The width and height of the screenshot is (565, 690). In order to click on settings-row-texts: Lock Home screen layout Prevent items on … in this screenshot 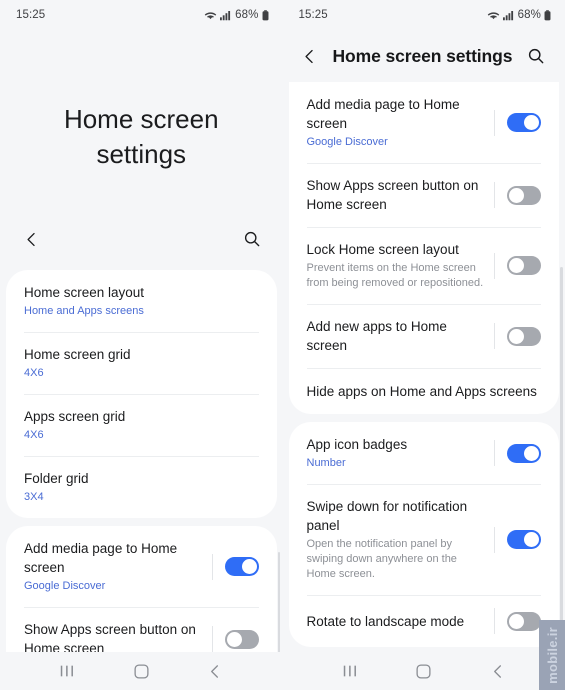, I will do `click(401, 265)`.